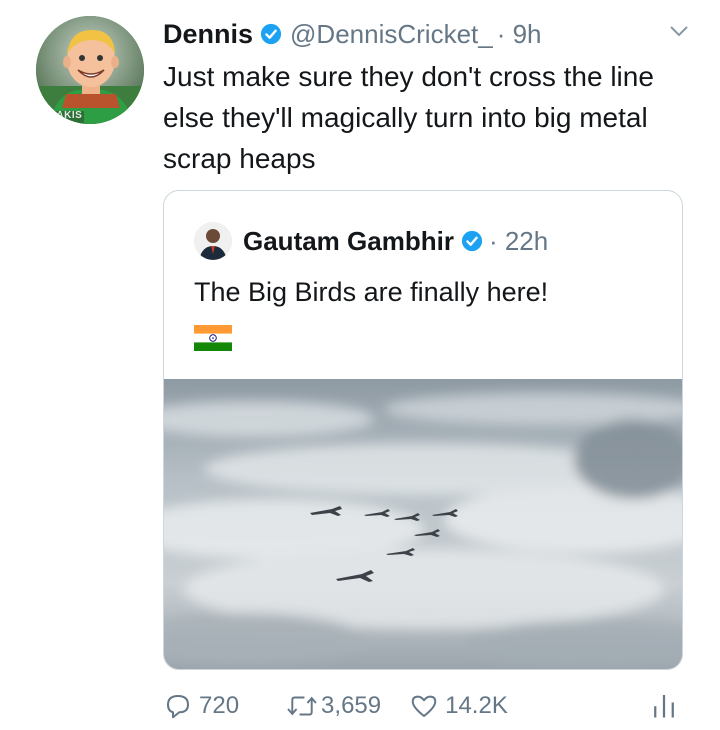 Image resolution: width=720 pixels, height=730 pixels. I want to click on like-count: 14.2K, so click(476, 705).